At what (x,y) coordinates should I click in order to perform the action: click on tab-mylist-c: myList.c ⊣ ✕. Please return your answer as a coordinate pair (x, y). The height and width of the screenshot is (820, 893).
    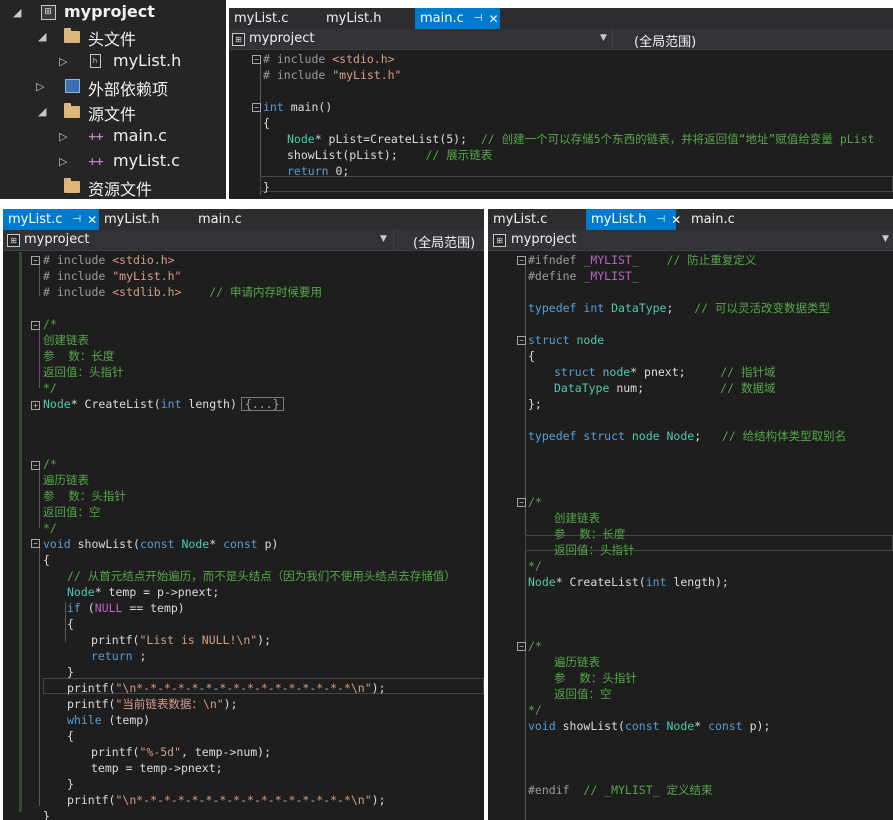
    Looking at the image, I should click on (51, 219).